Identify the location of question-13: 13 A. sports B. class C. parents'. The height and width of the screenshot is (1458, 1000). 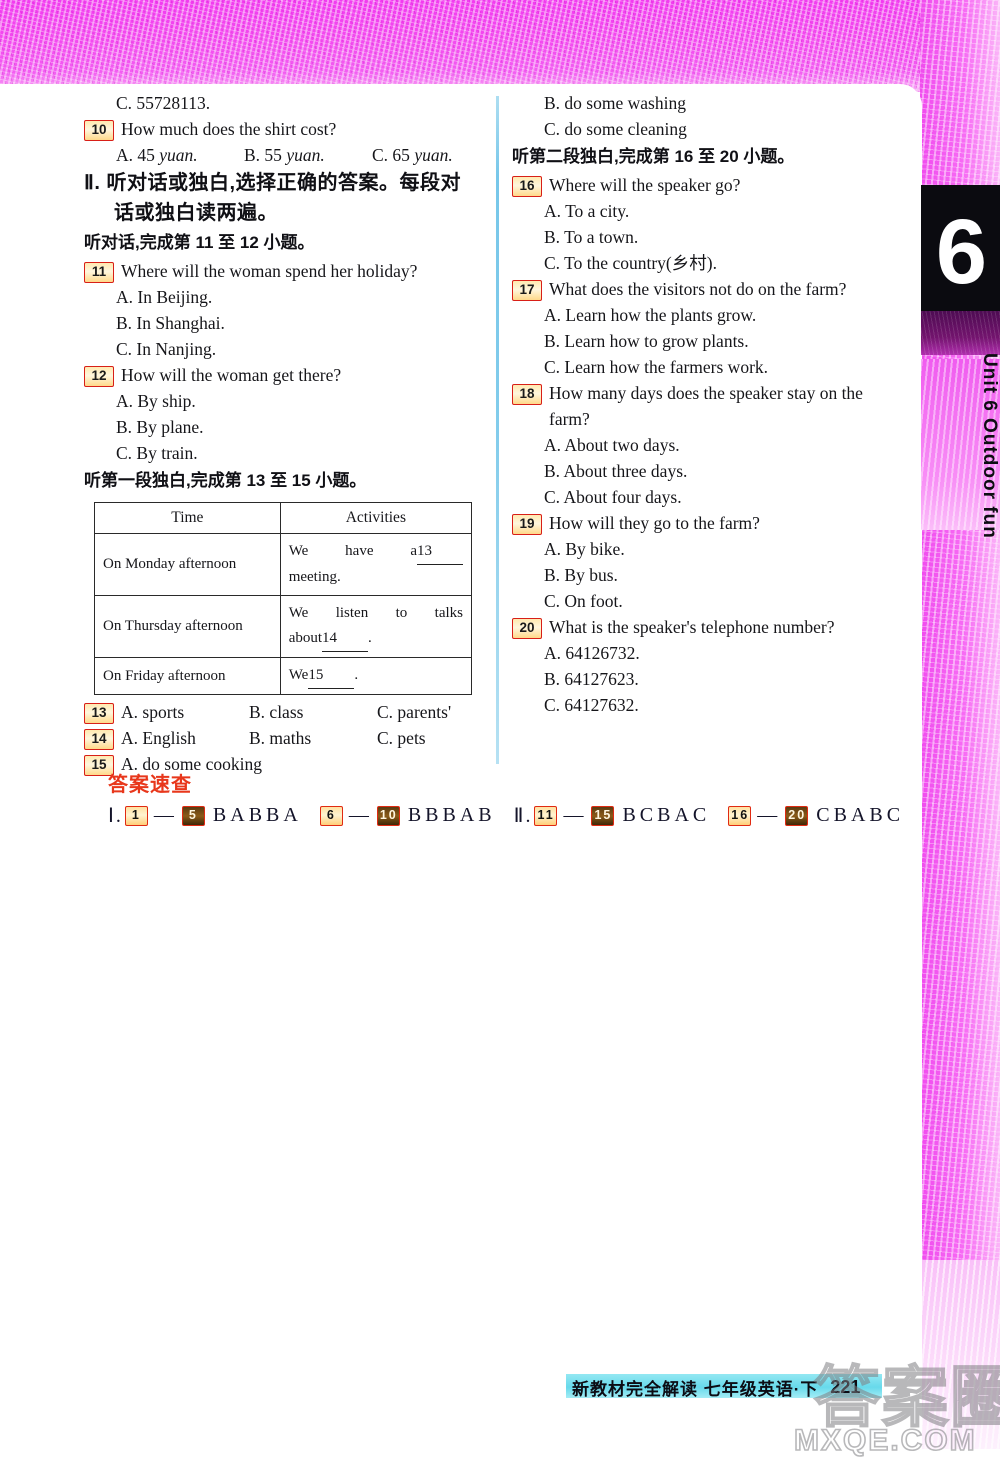
(283, 712).